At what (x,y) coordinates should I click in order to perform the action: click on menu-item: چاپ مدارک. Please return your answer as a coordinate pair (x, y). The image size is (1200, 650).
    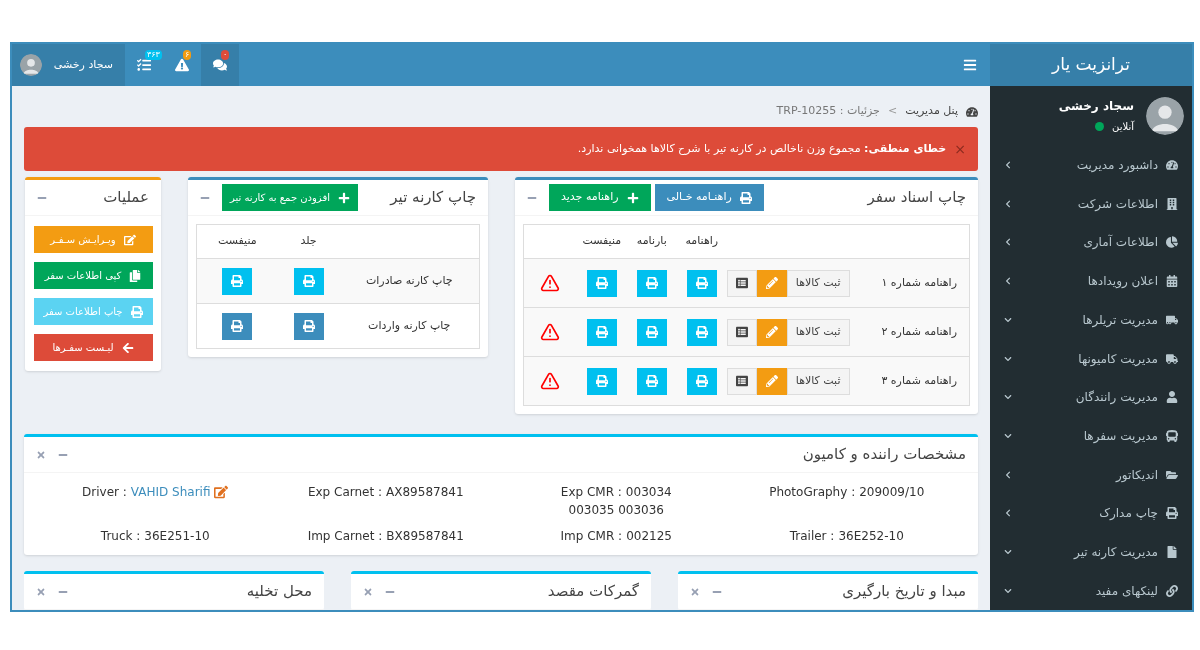
    Looking at the image, I should click on (1091, 513).